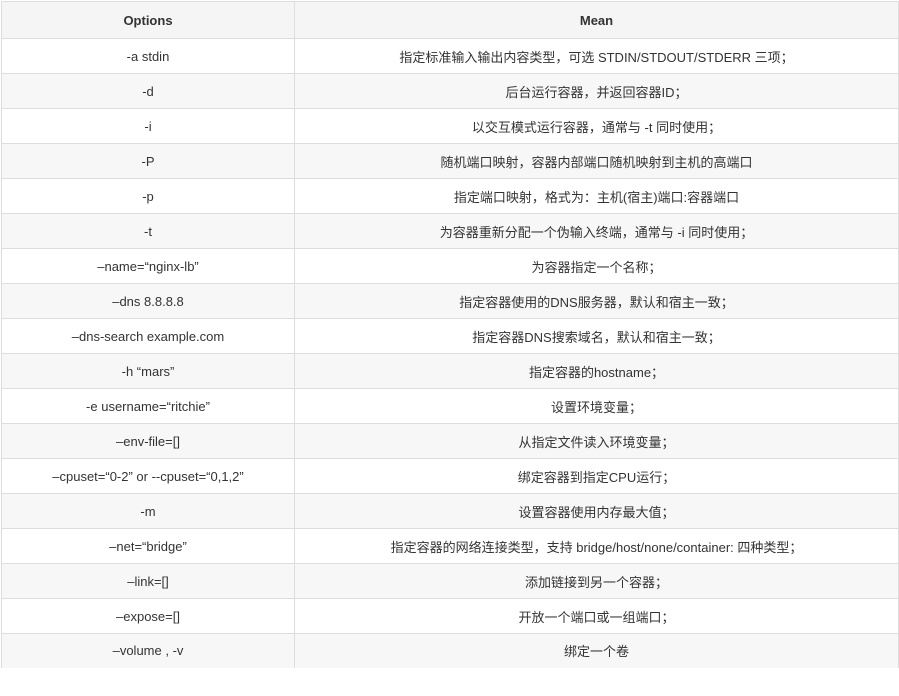 This screenshot has width=899, height=696. I want to click on mean-cell: 指定标准输入输出内容类型，可选 STDIN/STDOUT/STDERR 三项；, so click(596, 56).